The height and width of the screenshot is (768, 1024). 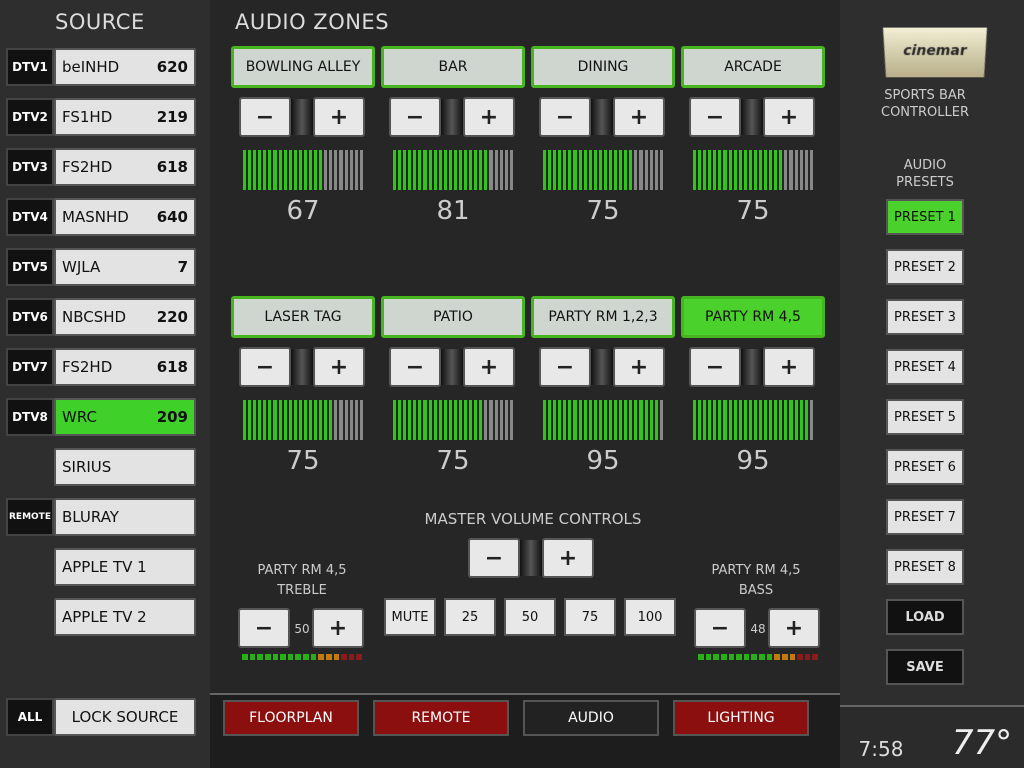 I want to click on source-button: APPLE TV 1, so click(x=125, y=567).